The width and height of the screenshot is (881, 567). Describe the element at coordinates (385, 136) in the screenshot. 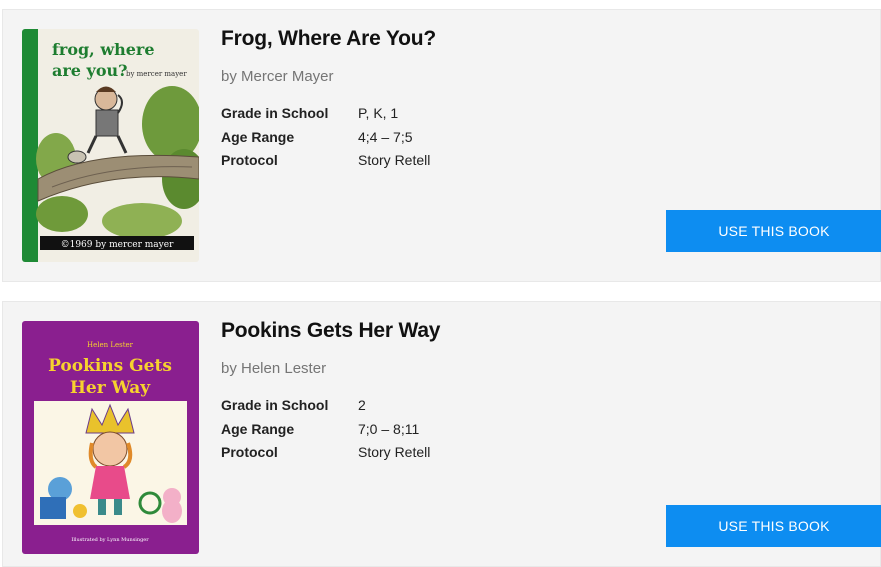

I see `age-value: 4;4 – 7;5` at that location.